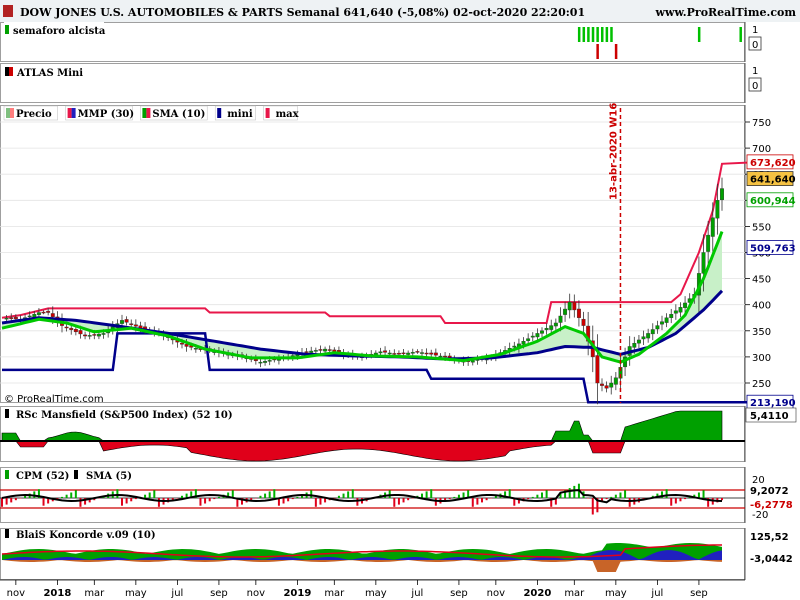 The height and width of the screenshot is (600, 800). I want to click on xtick-label: may, so click(136, 593).